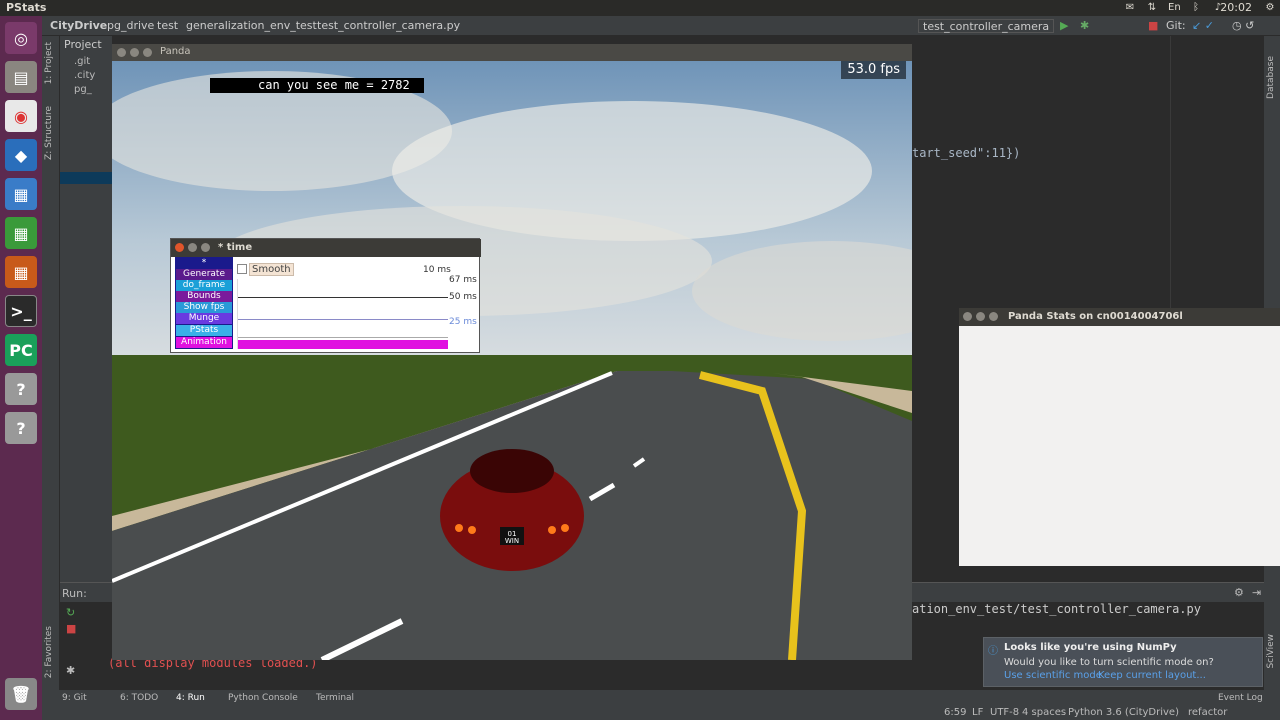 This screenshot has height=720, width=1280. I want to click on stat-label: Munge, so click(204, 318).